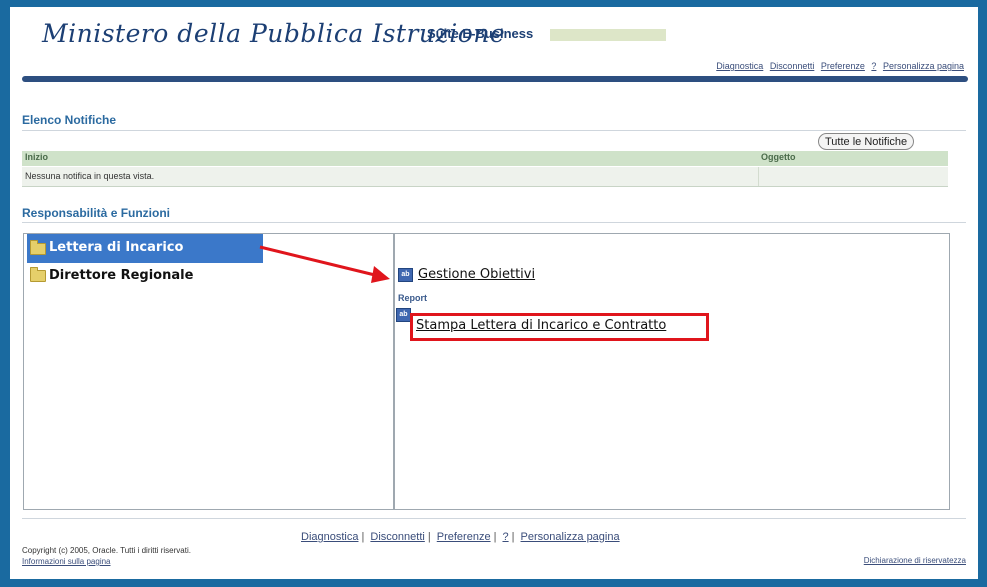 This screenshot has width=987, height=587. Describe the element at coordinates (464, 537) in the screenshot. I see `footer-preferenze-link: Preferenze` at that location.